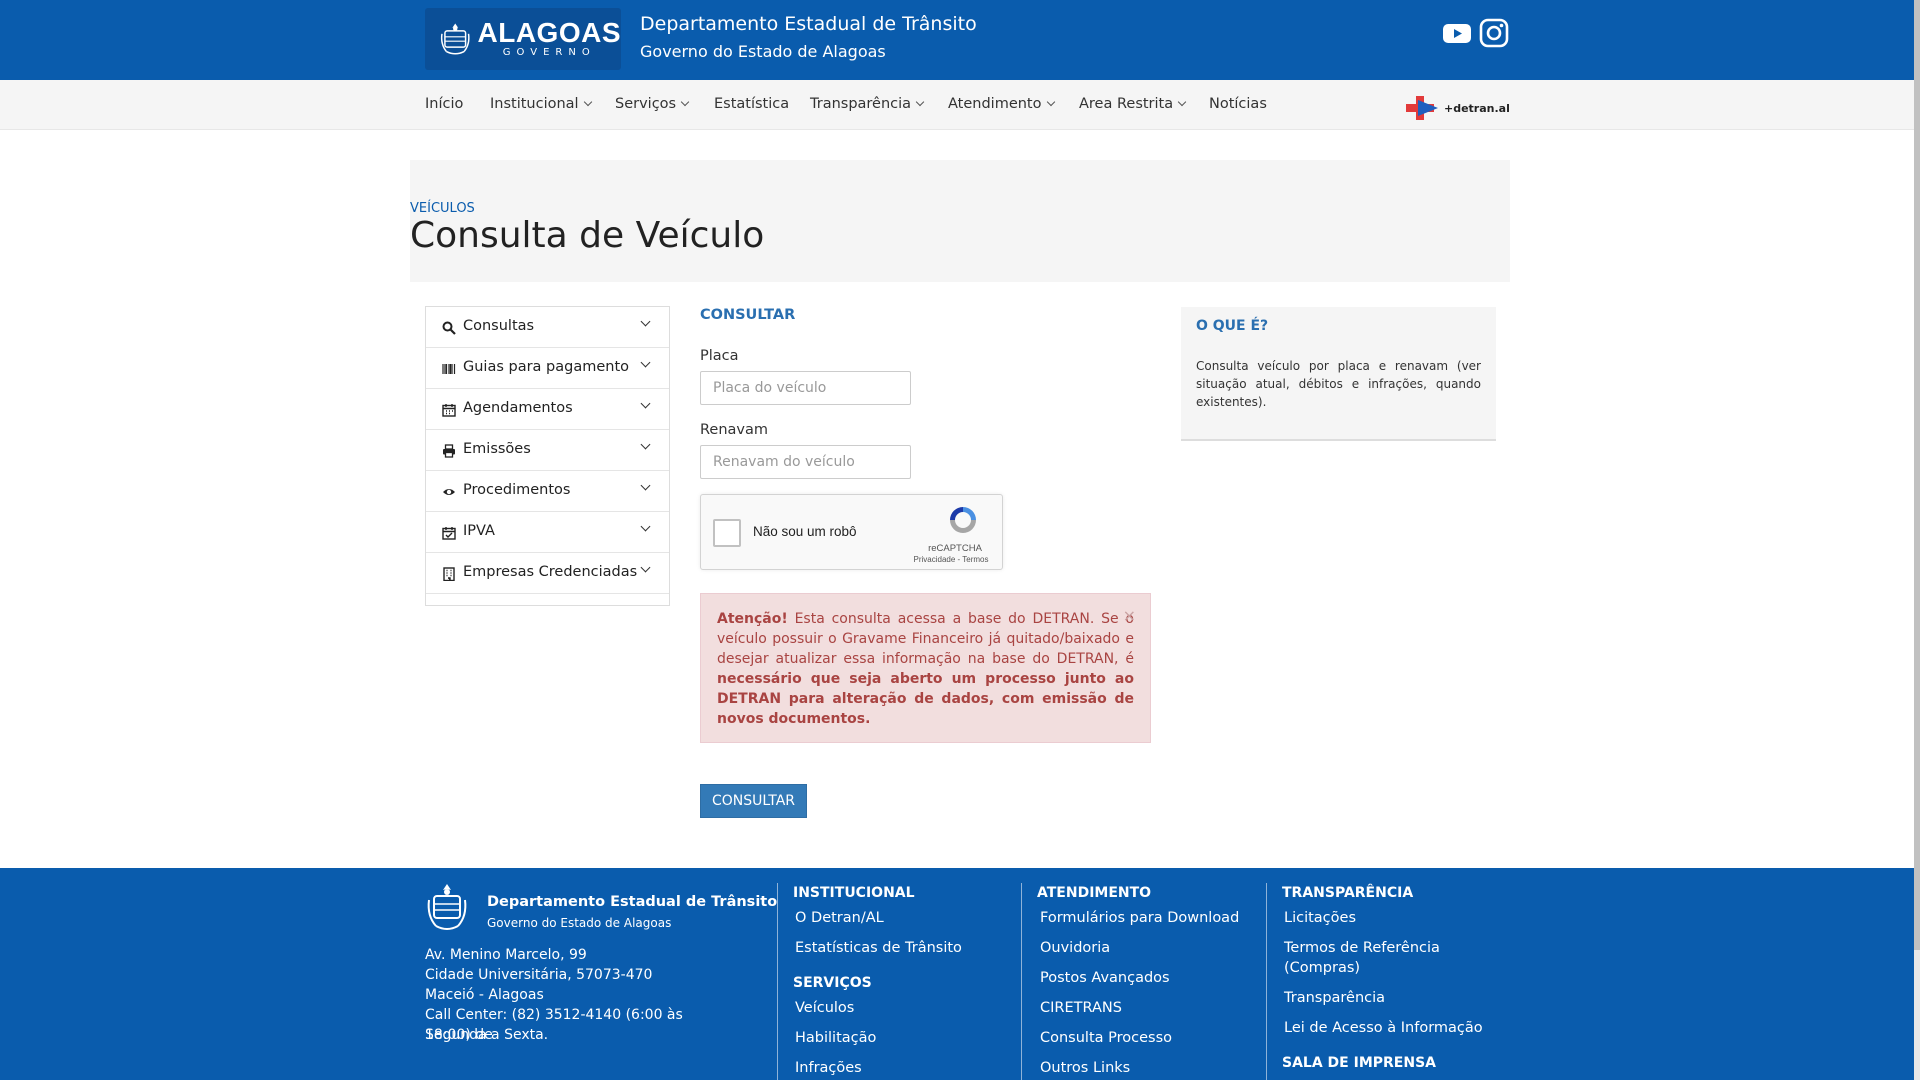 The width and height of the screenshot is (1920, 1080). Describe the element at coordinates (449, 574) in the screenshot. I see `building-icon` at that location.